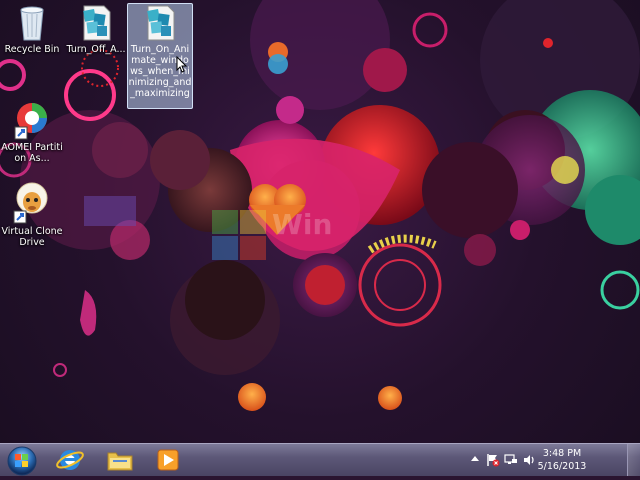  Describe the element at coordinates (511, 460) in the screenshot. I see `network-icon` at that location.